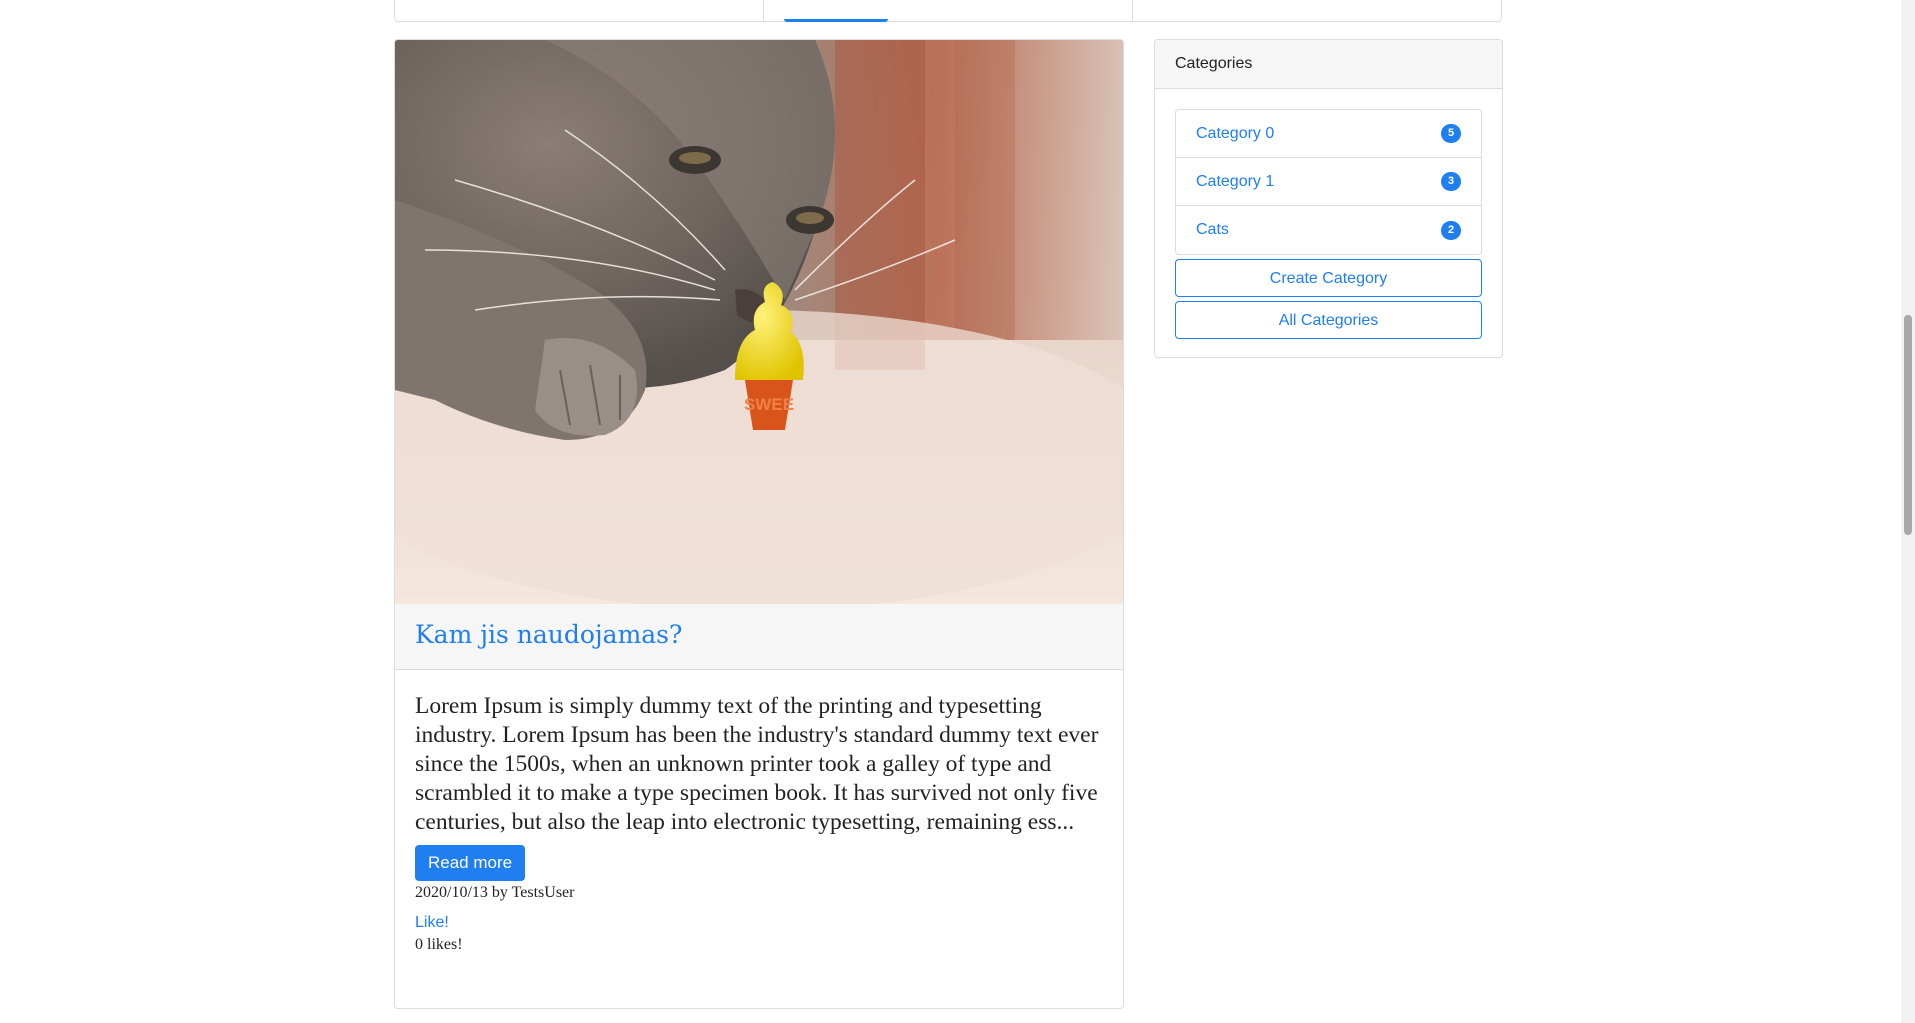 This screenshot has height=1023, width=1915. I want to click on category-name: Category 0, so click(1235, 134).